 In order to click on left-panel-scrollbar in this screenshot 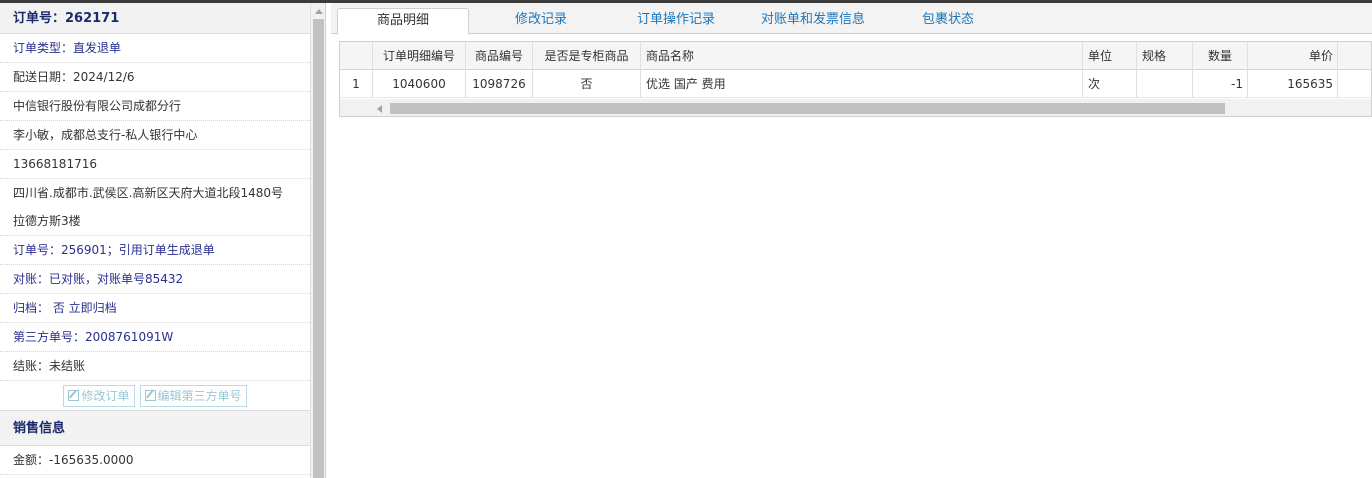, I will do `click(317, 240)`.